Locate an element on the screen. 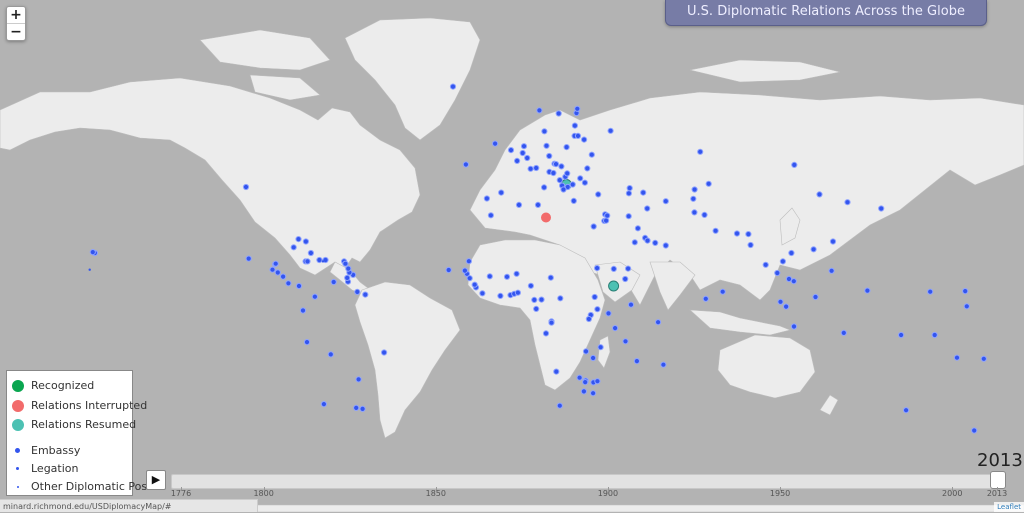 This screenshot has width=1024, height=513. zoom-out-button: − is located at coordinates (16, 31).